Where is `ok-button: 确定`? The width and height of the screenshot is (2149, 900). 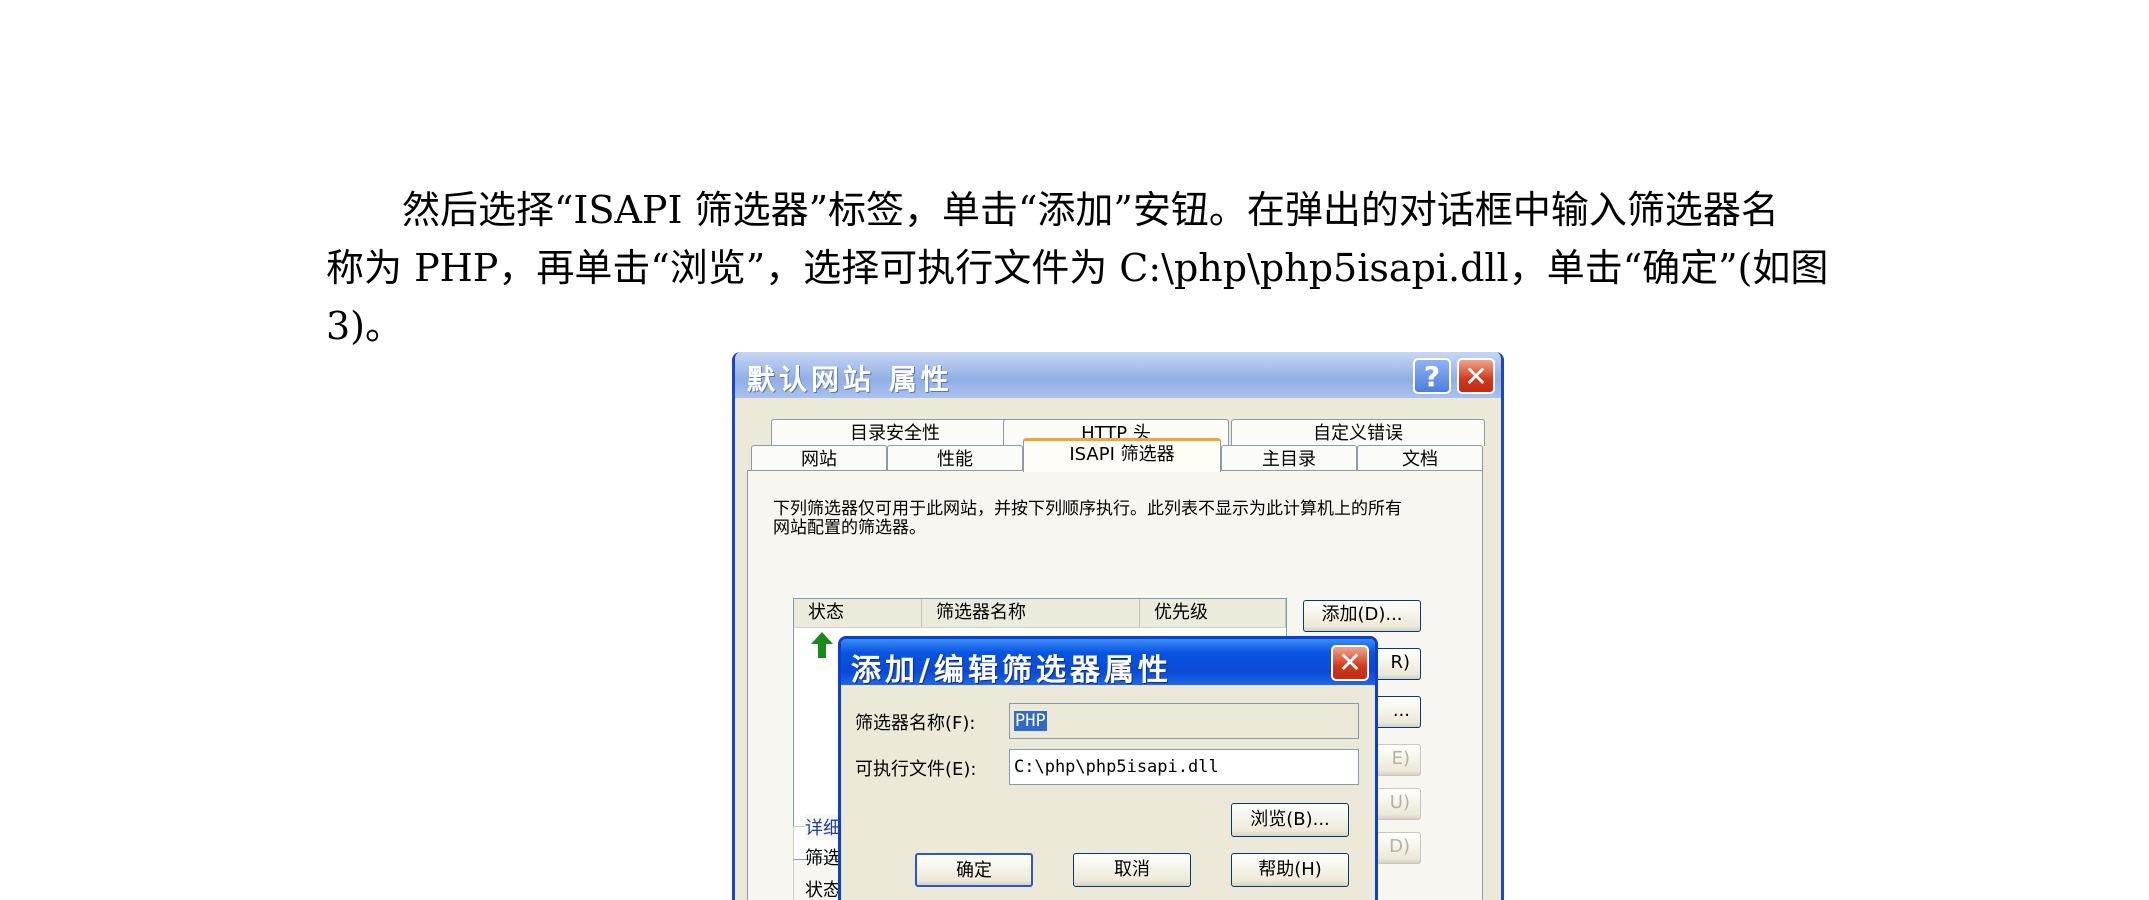 ok-button: 确定 is located at coordinates (974, 870).